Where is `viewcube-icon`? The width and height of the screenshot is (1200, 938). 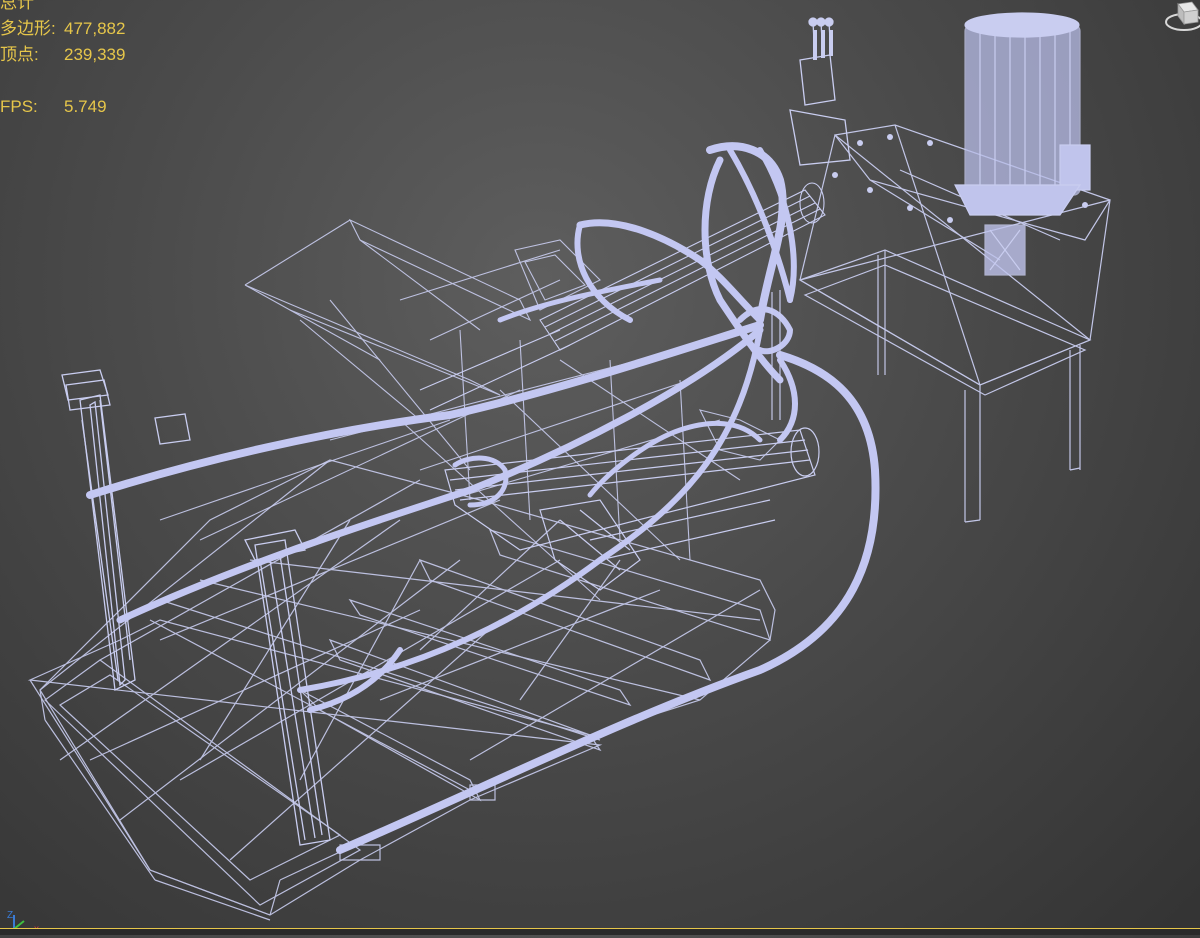
viewcube-icon is located at coordinates (1179, 17).